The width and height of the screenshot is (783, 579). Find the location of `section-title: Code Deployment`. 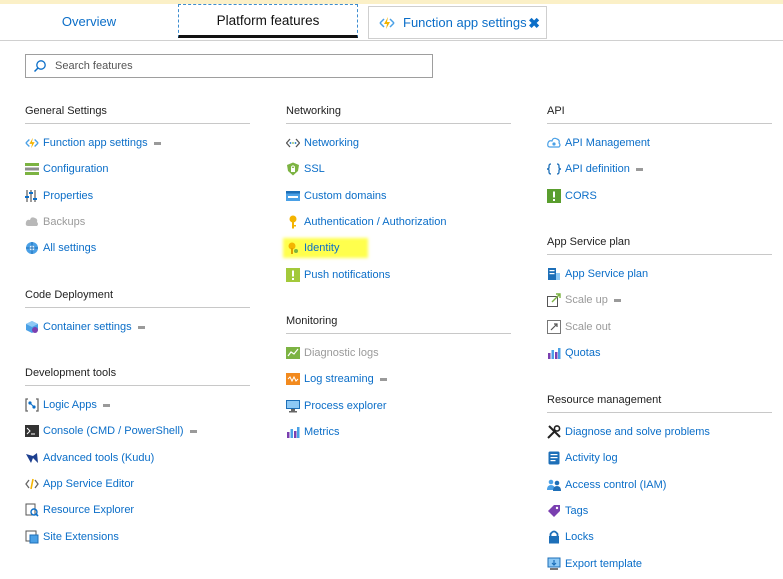

section-title: Code Deployment is located at coordinates (137, 297).